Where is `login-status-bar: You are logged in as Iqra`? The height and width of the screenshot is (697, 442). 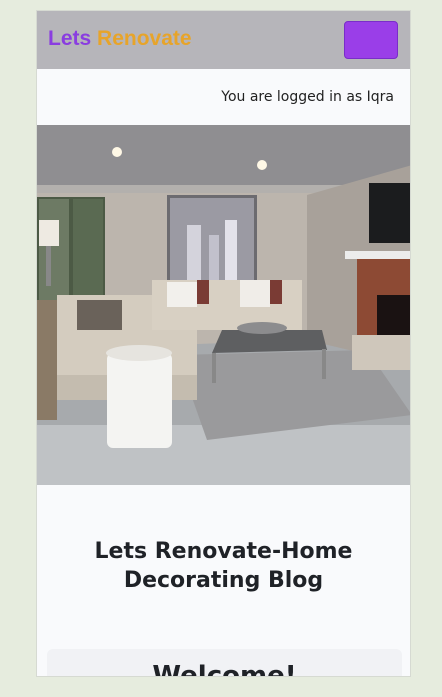 login-status-bar: You are logged in as Iqra is located at coordinates (223, 97).